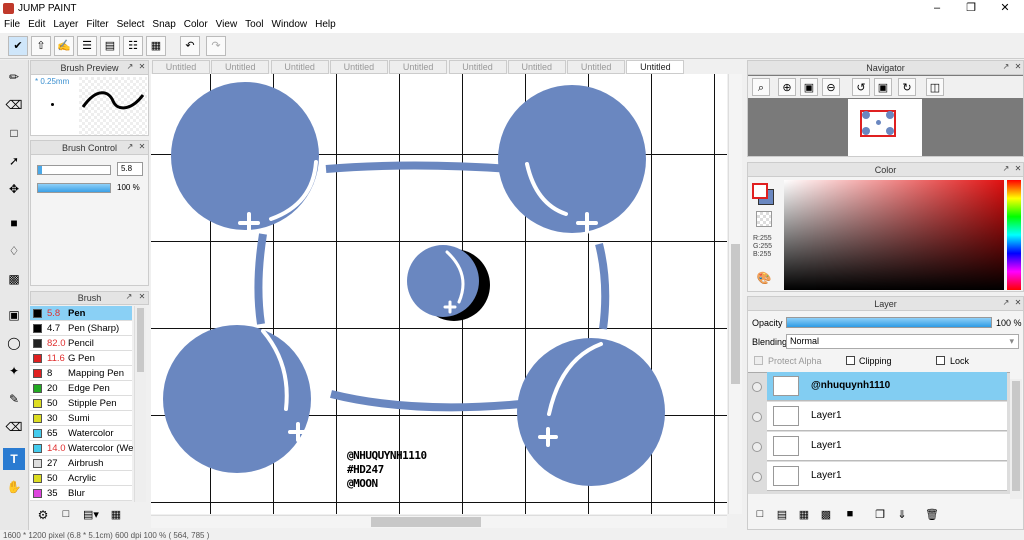 This screenshot has height=540, width=1024. Describe the element at coordinates (131, 25) in the screenshot. I see `menu-select: Select` at that location.